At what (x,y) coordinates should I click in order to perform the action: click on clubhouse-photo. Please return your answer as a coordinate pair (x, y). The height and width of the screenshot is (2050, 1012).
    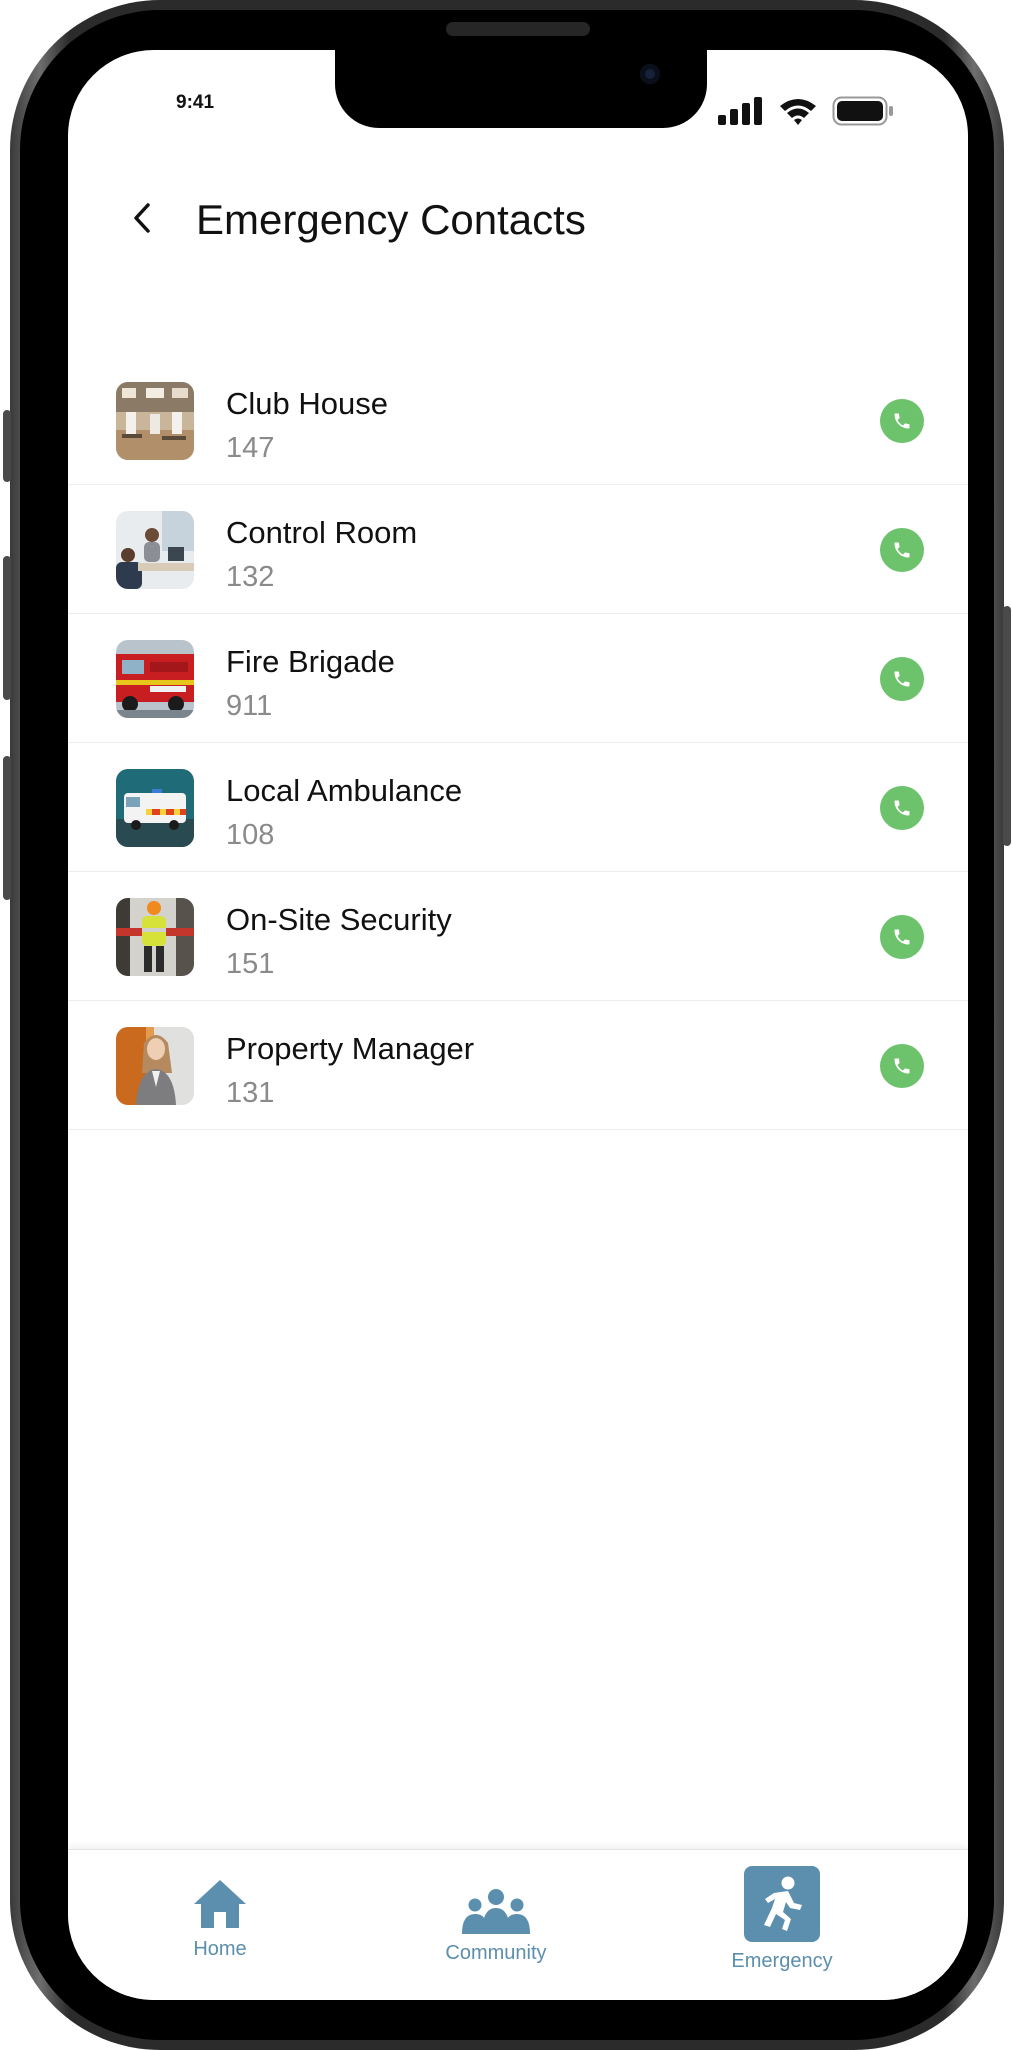
    Looking at the image, I should click on (155, 421).